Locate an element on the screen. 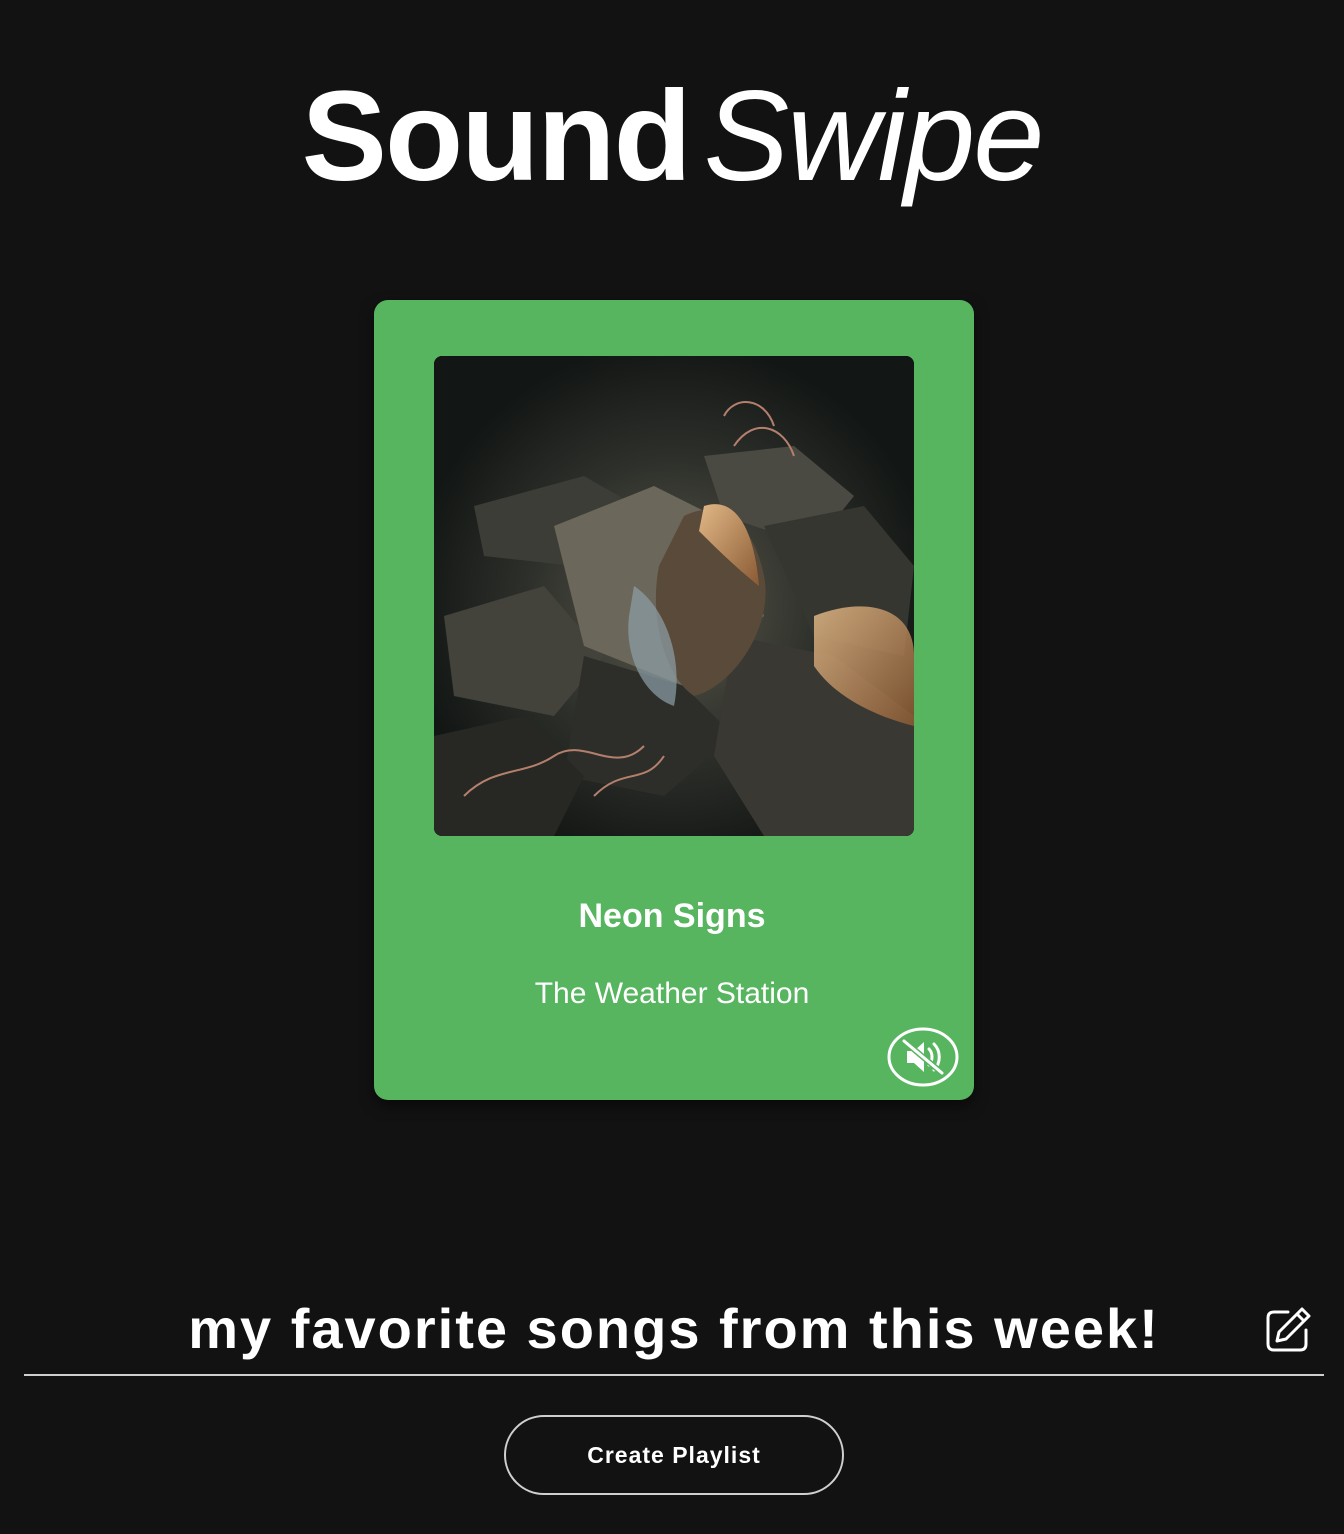 The image size is (1344, 1534). create-playlist-button: Create Playlist is located at coordinates (674, 1455).